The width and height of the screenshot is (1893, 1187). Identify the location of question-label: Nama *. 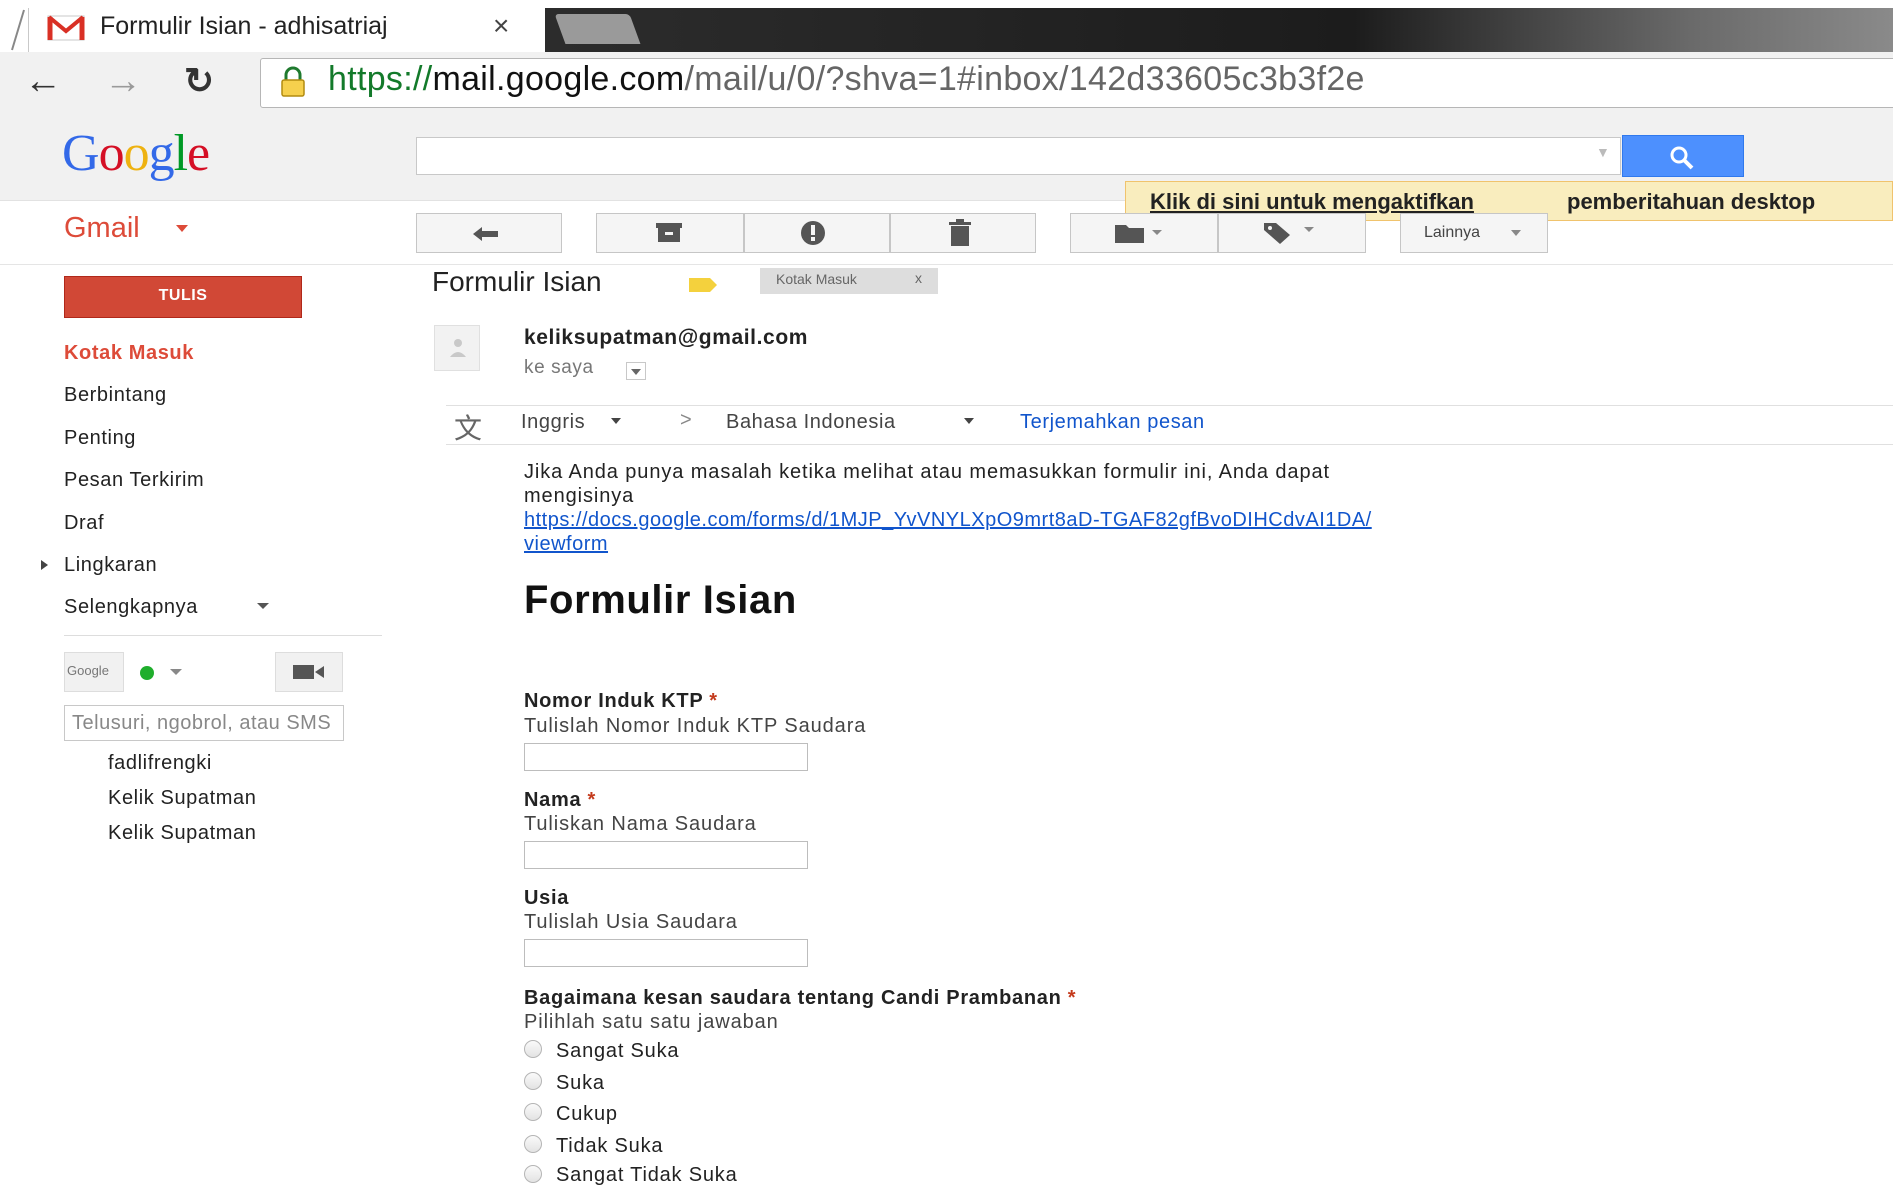
(560, 800).